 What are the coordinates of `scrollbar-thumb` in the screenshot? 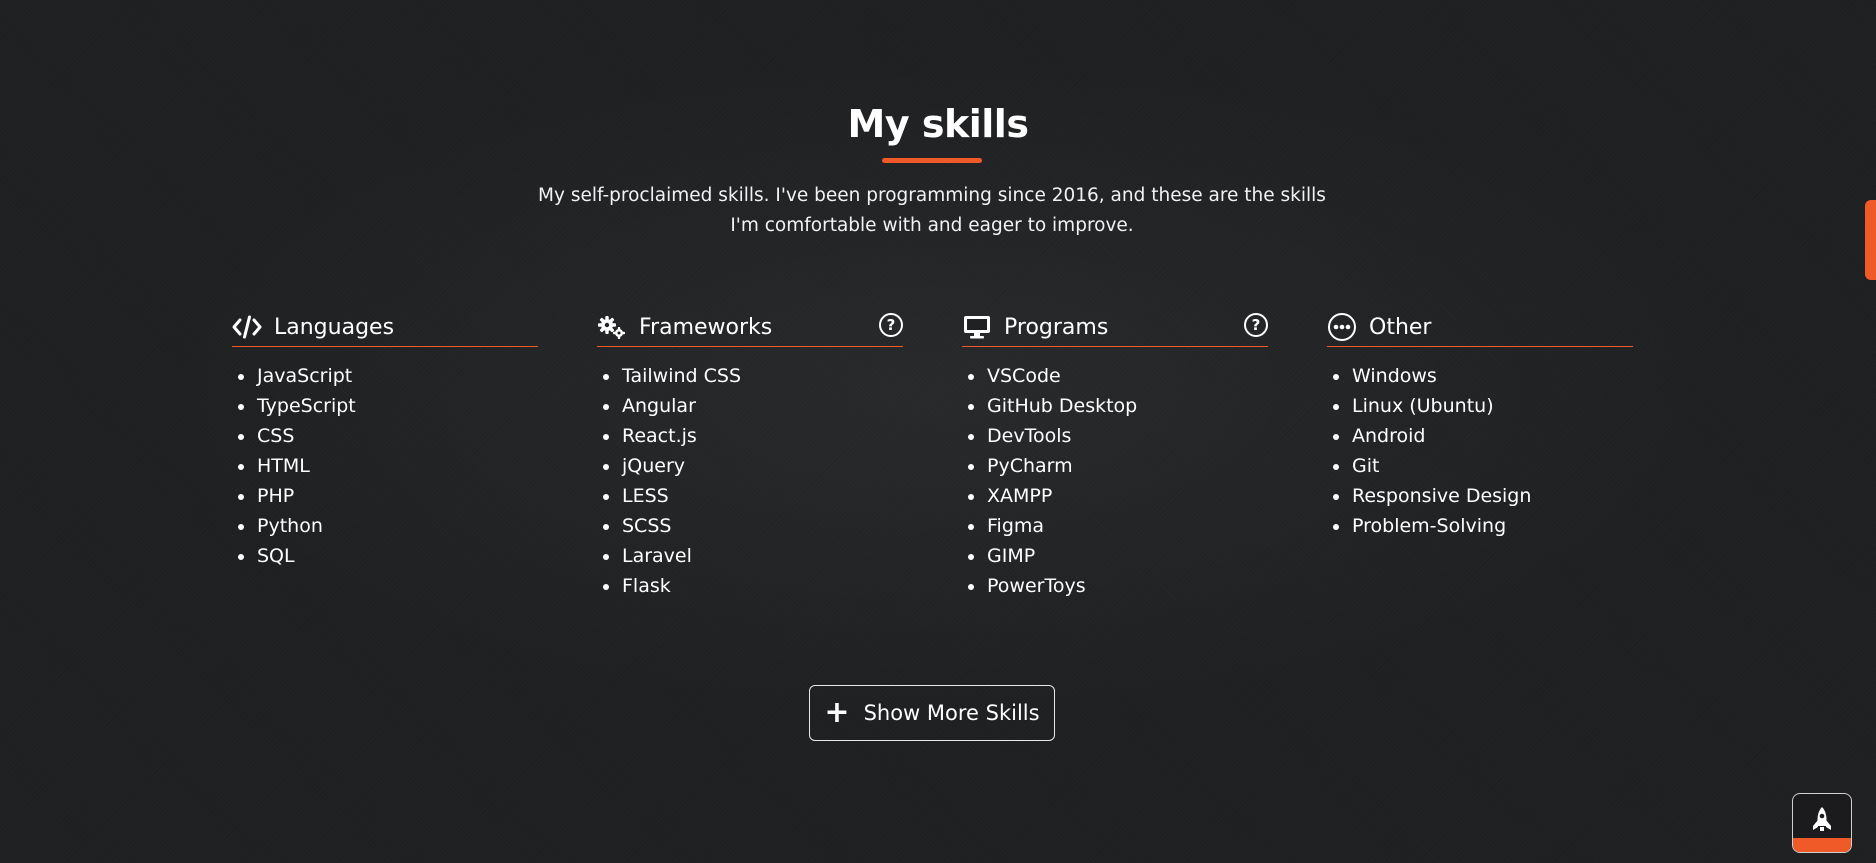 It's located at (1870, 240).